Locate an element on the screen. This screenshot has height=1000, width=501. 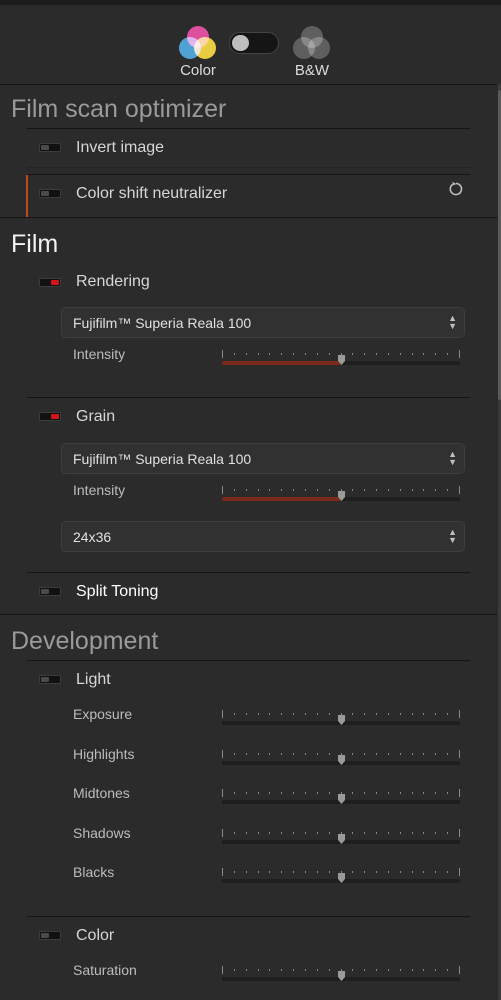
active-accent-bar is located at coordinates (27, 196).